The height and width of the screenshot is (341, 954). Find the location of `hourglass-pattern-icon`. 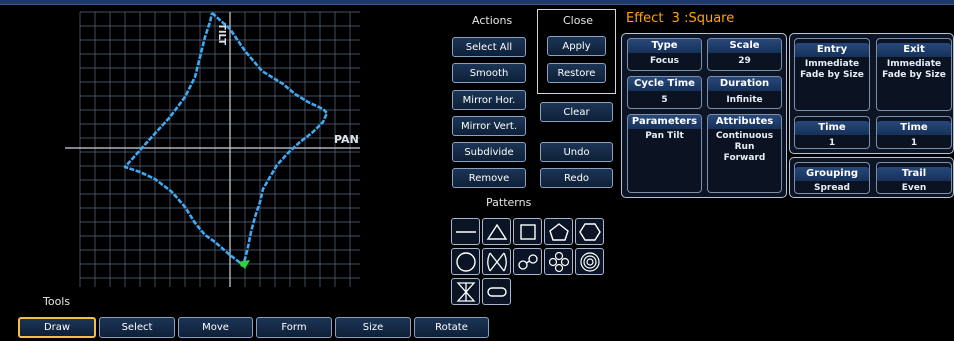

hourglass-pattern-icon is located at coordinates (465, 291).